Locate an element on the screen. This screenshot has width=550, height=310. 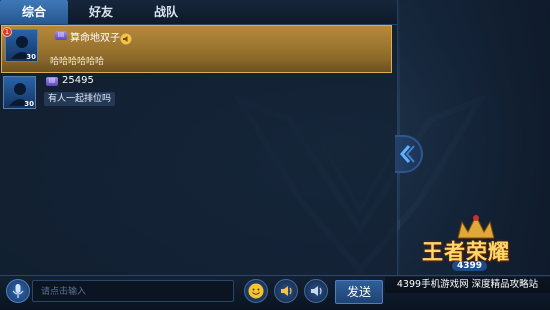
tab-team: 战队 is located at coordinates (166, 12).